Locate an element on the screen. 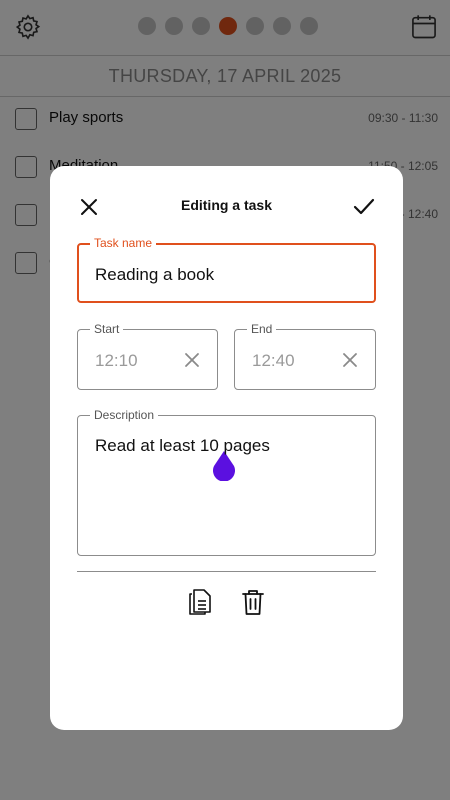  description-field: Description Read at least 10 pages is located at coordinates (226, 482).